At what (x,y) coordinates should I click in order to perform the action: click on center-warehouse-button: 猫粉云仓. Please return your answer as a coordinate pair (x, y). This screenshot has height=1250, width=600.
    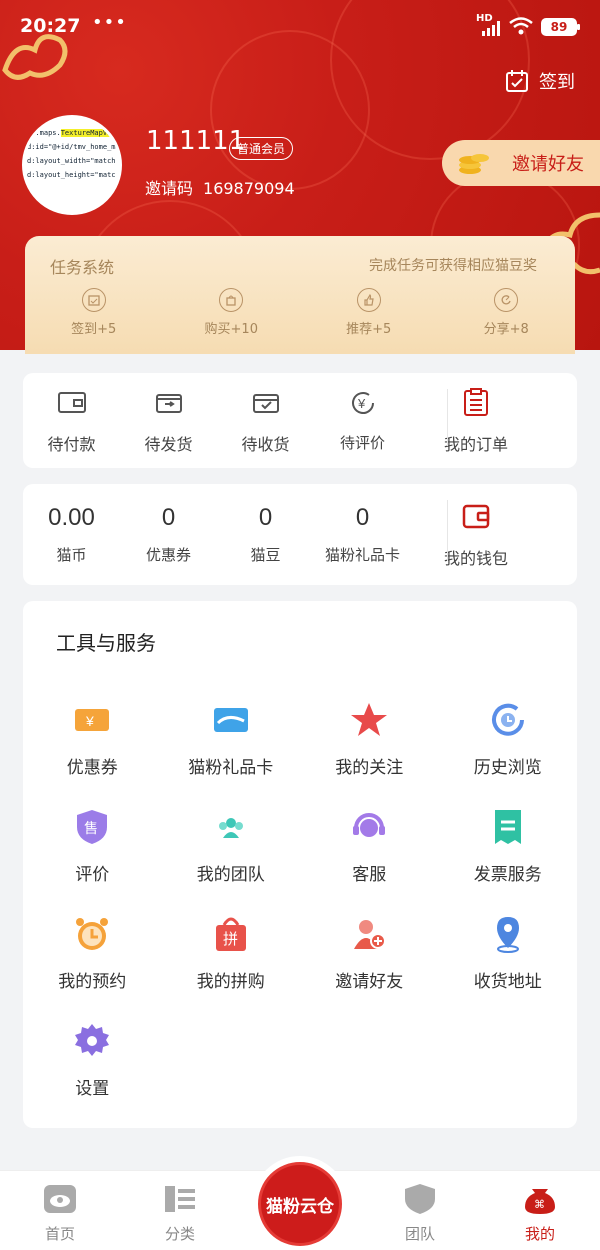
    Looking at the image, I should click on (300, 1203).